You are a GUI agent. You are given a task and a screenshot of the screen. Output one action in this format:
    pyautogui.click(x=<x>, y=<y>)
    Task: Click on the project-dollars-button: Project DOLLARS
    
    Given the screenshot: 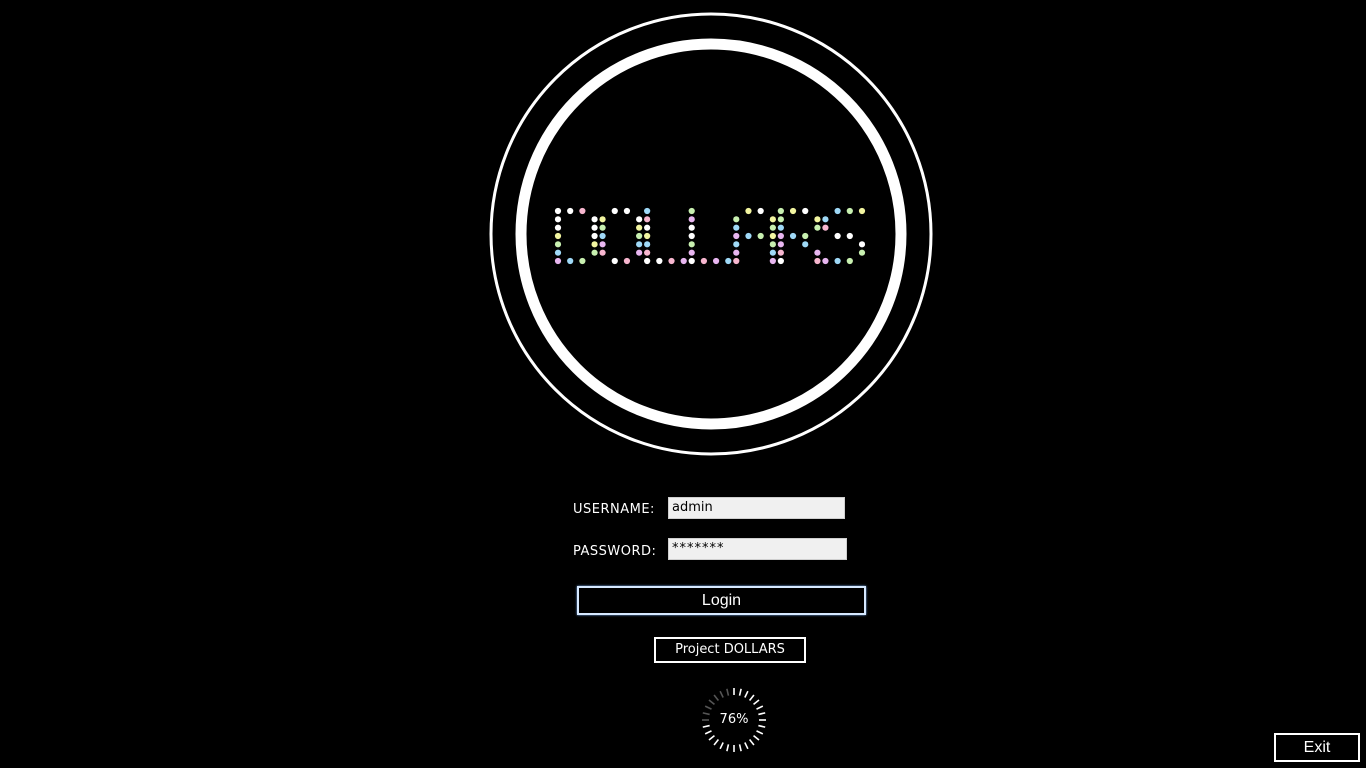 What is the action you would take?
    pyautogui.click(x=730, y=650)
    